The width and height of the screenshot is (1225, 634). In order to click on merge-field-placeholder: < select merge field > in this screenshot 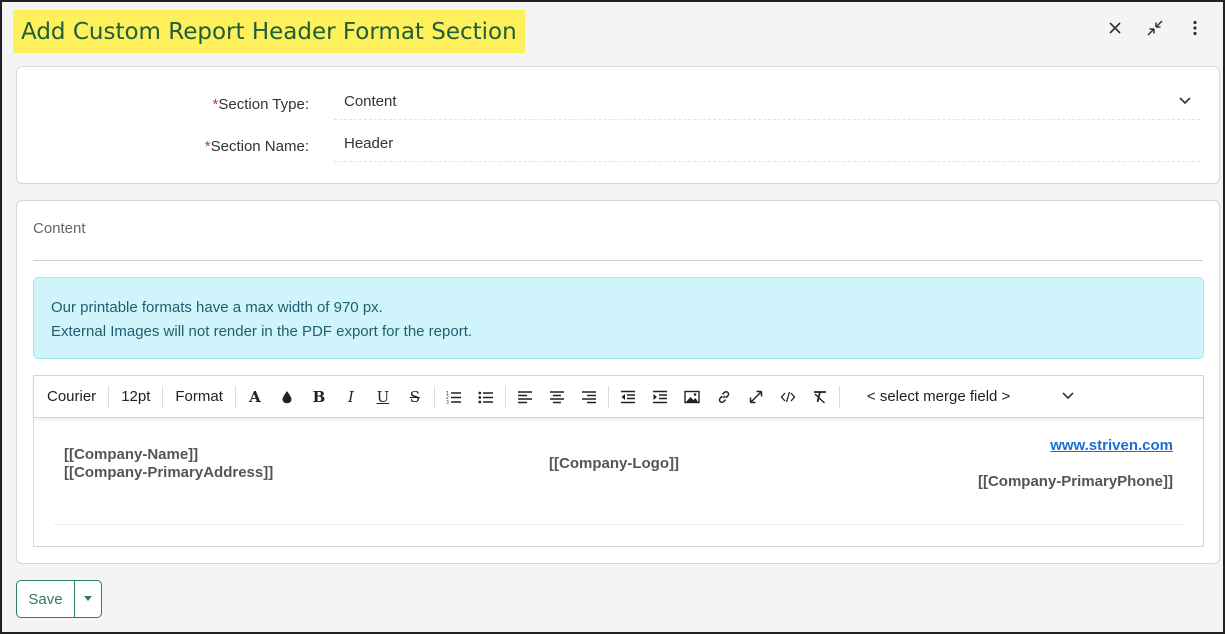, I will do `click(938, 396)`.